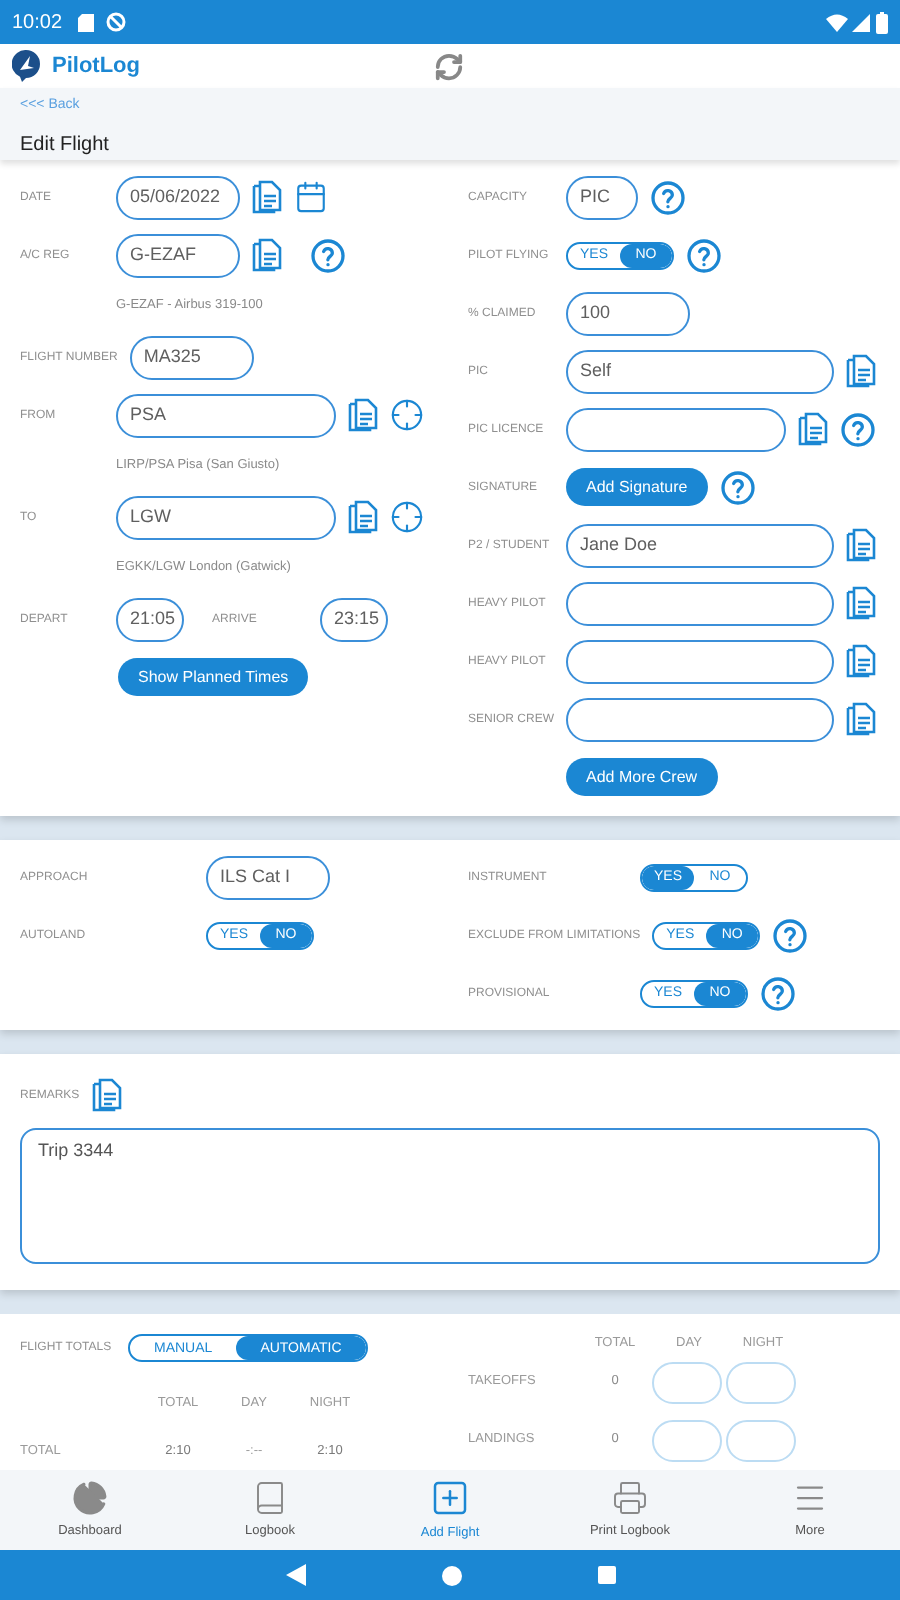 The image size is (900, 1600). What do you see at coordinates (606, 1575) in the screenshot?
I see `recents-icon` at bounding box center [606, 1575].